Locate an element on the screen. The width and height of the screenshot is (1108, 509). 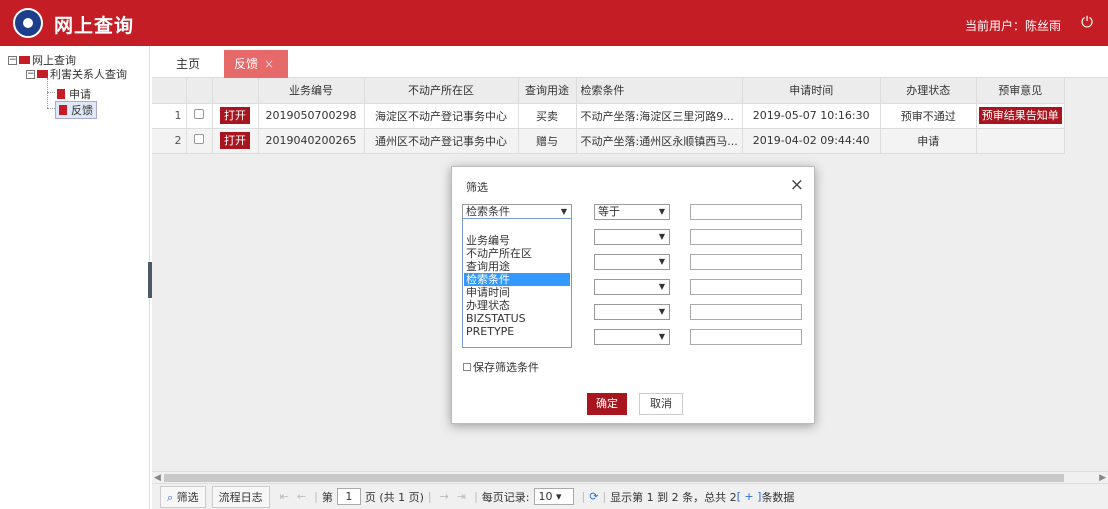
save-filter-checkbox: 保存筛选条件 is located at coordinates (501, 367).